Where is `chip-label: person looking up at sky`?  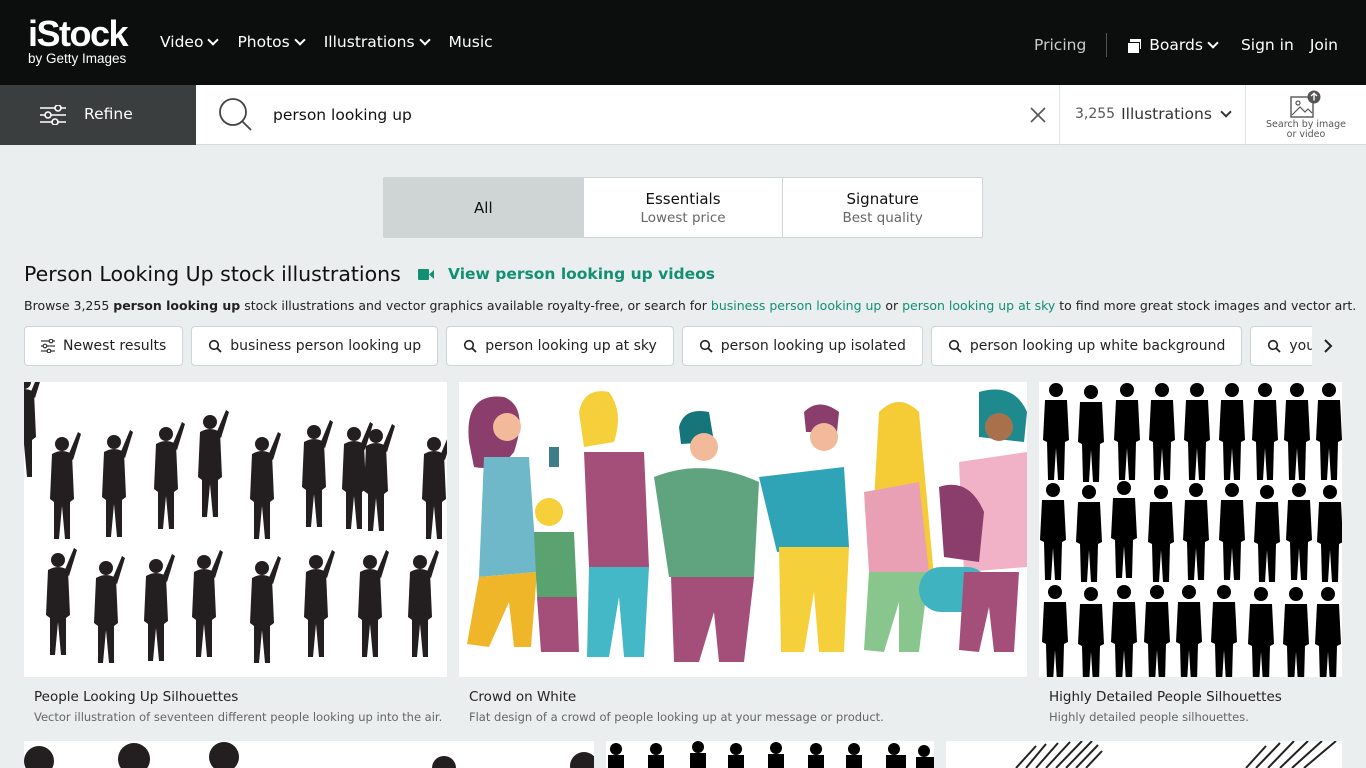
chip-label: person looking up at sky is located at coordinates (571, 346).